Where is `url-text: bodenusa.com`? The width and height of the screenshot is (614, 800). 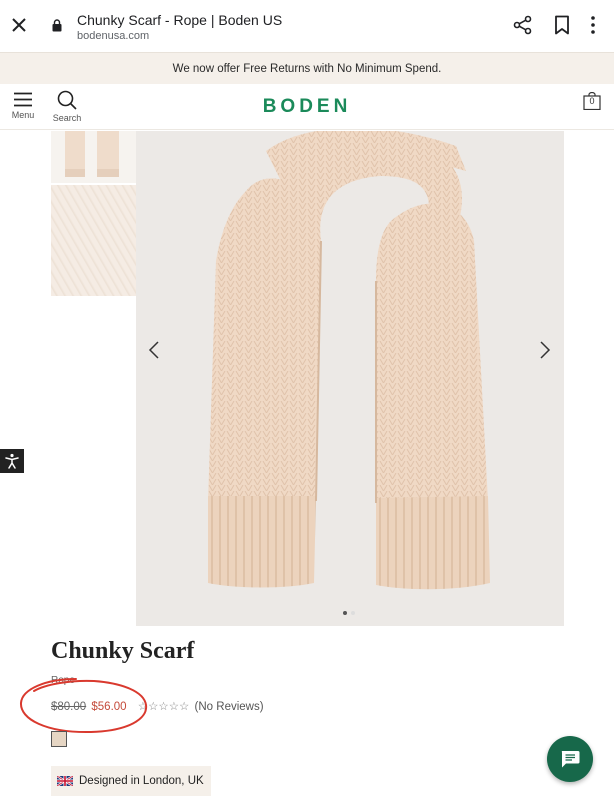 url-text: bodenusa.com is located at coordinates (113, 36).